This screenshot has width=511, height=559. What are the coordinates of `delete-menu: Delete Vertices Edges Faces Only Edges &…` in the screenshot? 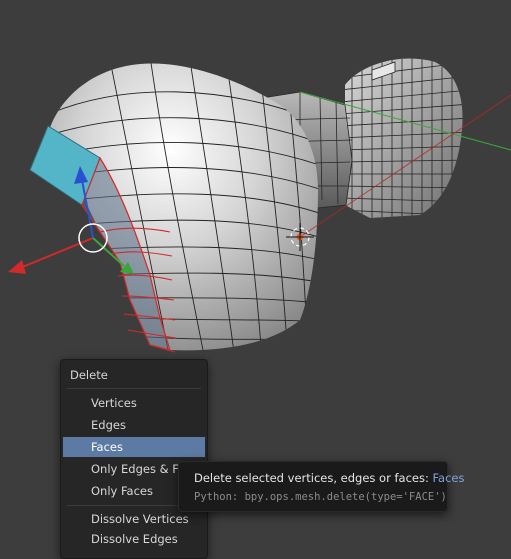 It's located at (134, 459).